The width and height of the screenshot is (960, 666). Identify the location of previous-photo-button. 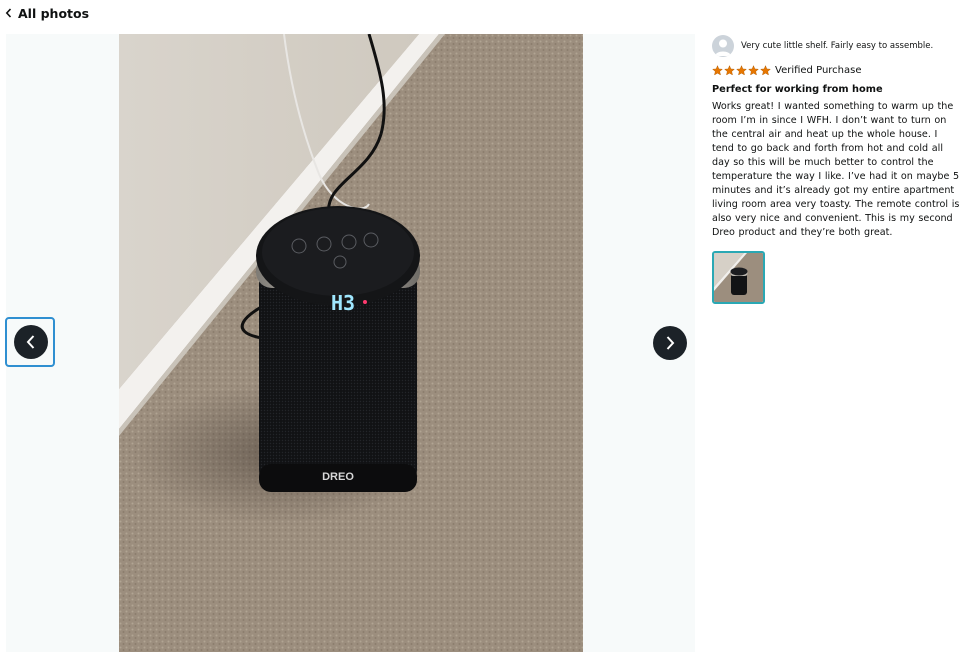
(31, 342).